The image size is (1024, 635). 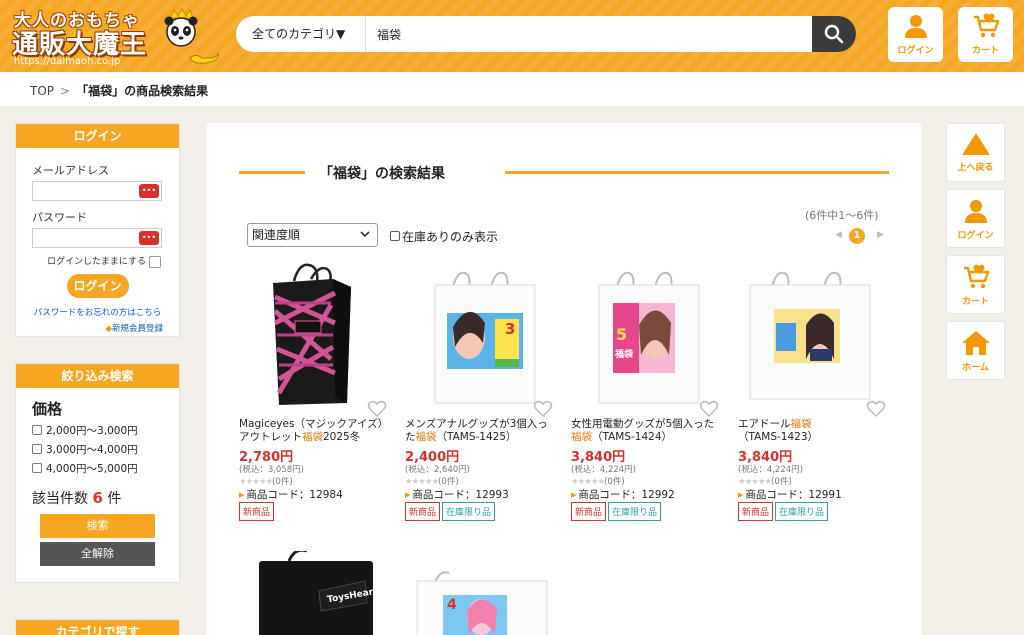 I want to click on price-option: 4,000円～5,000円, so click(x=97, y=468).